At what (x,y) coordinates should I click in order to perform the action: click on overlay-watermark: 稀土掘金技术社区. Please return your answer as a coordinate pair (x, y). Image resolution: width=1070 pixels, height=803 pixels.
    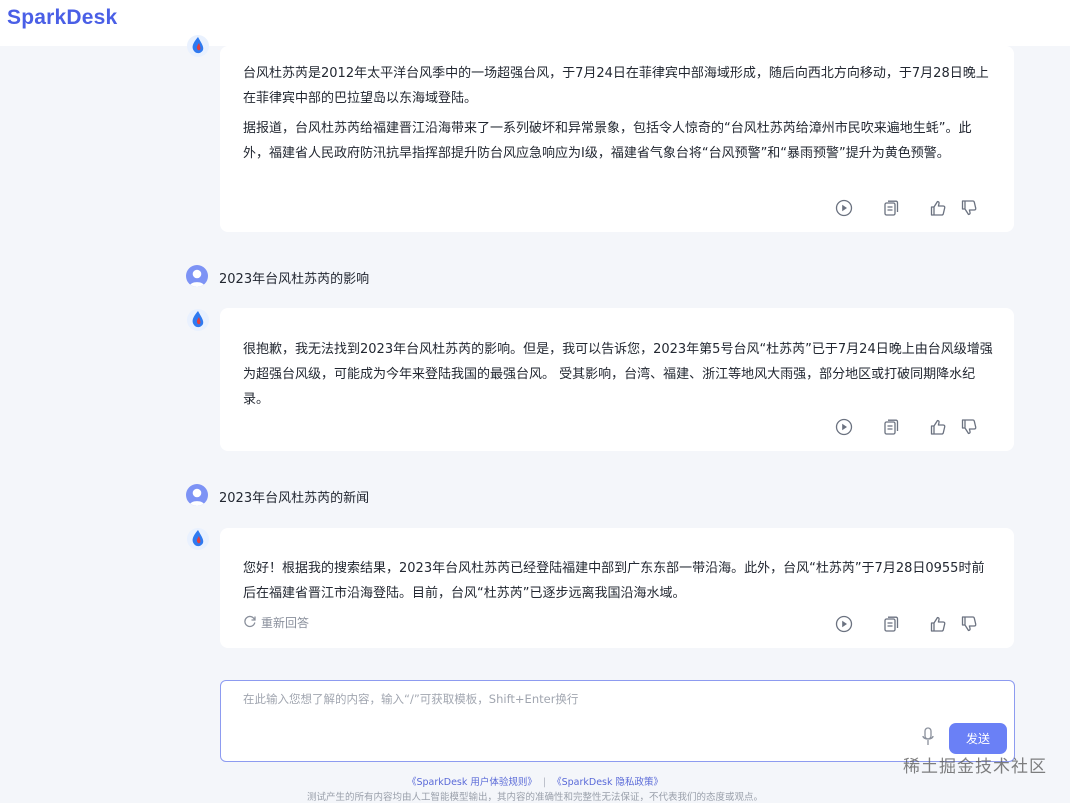
    Looking at the image, I should click on (975, 767).